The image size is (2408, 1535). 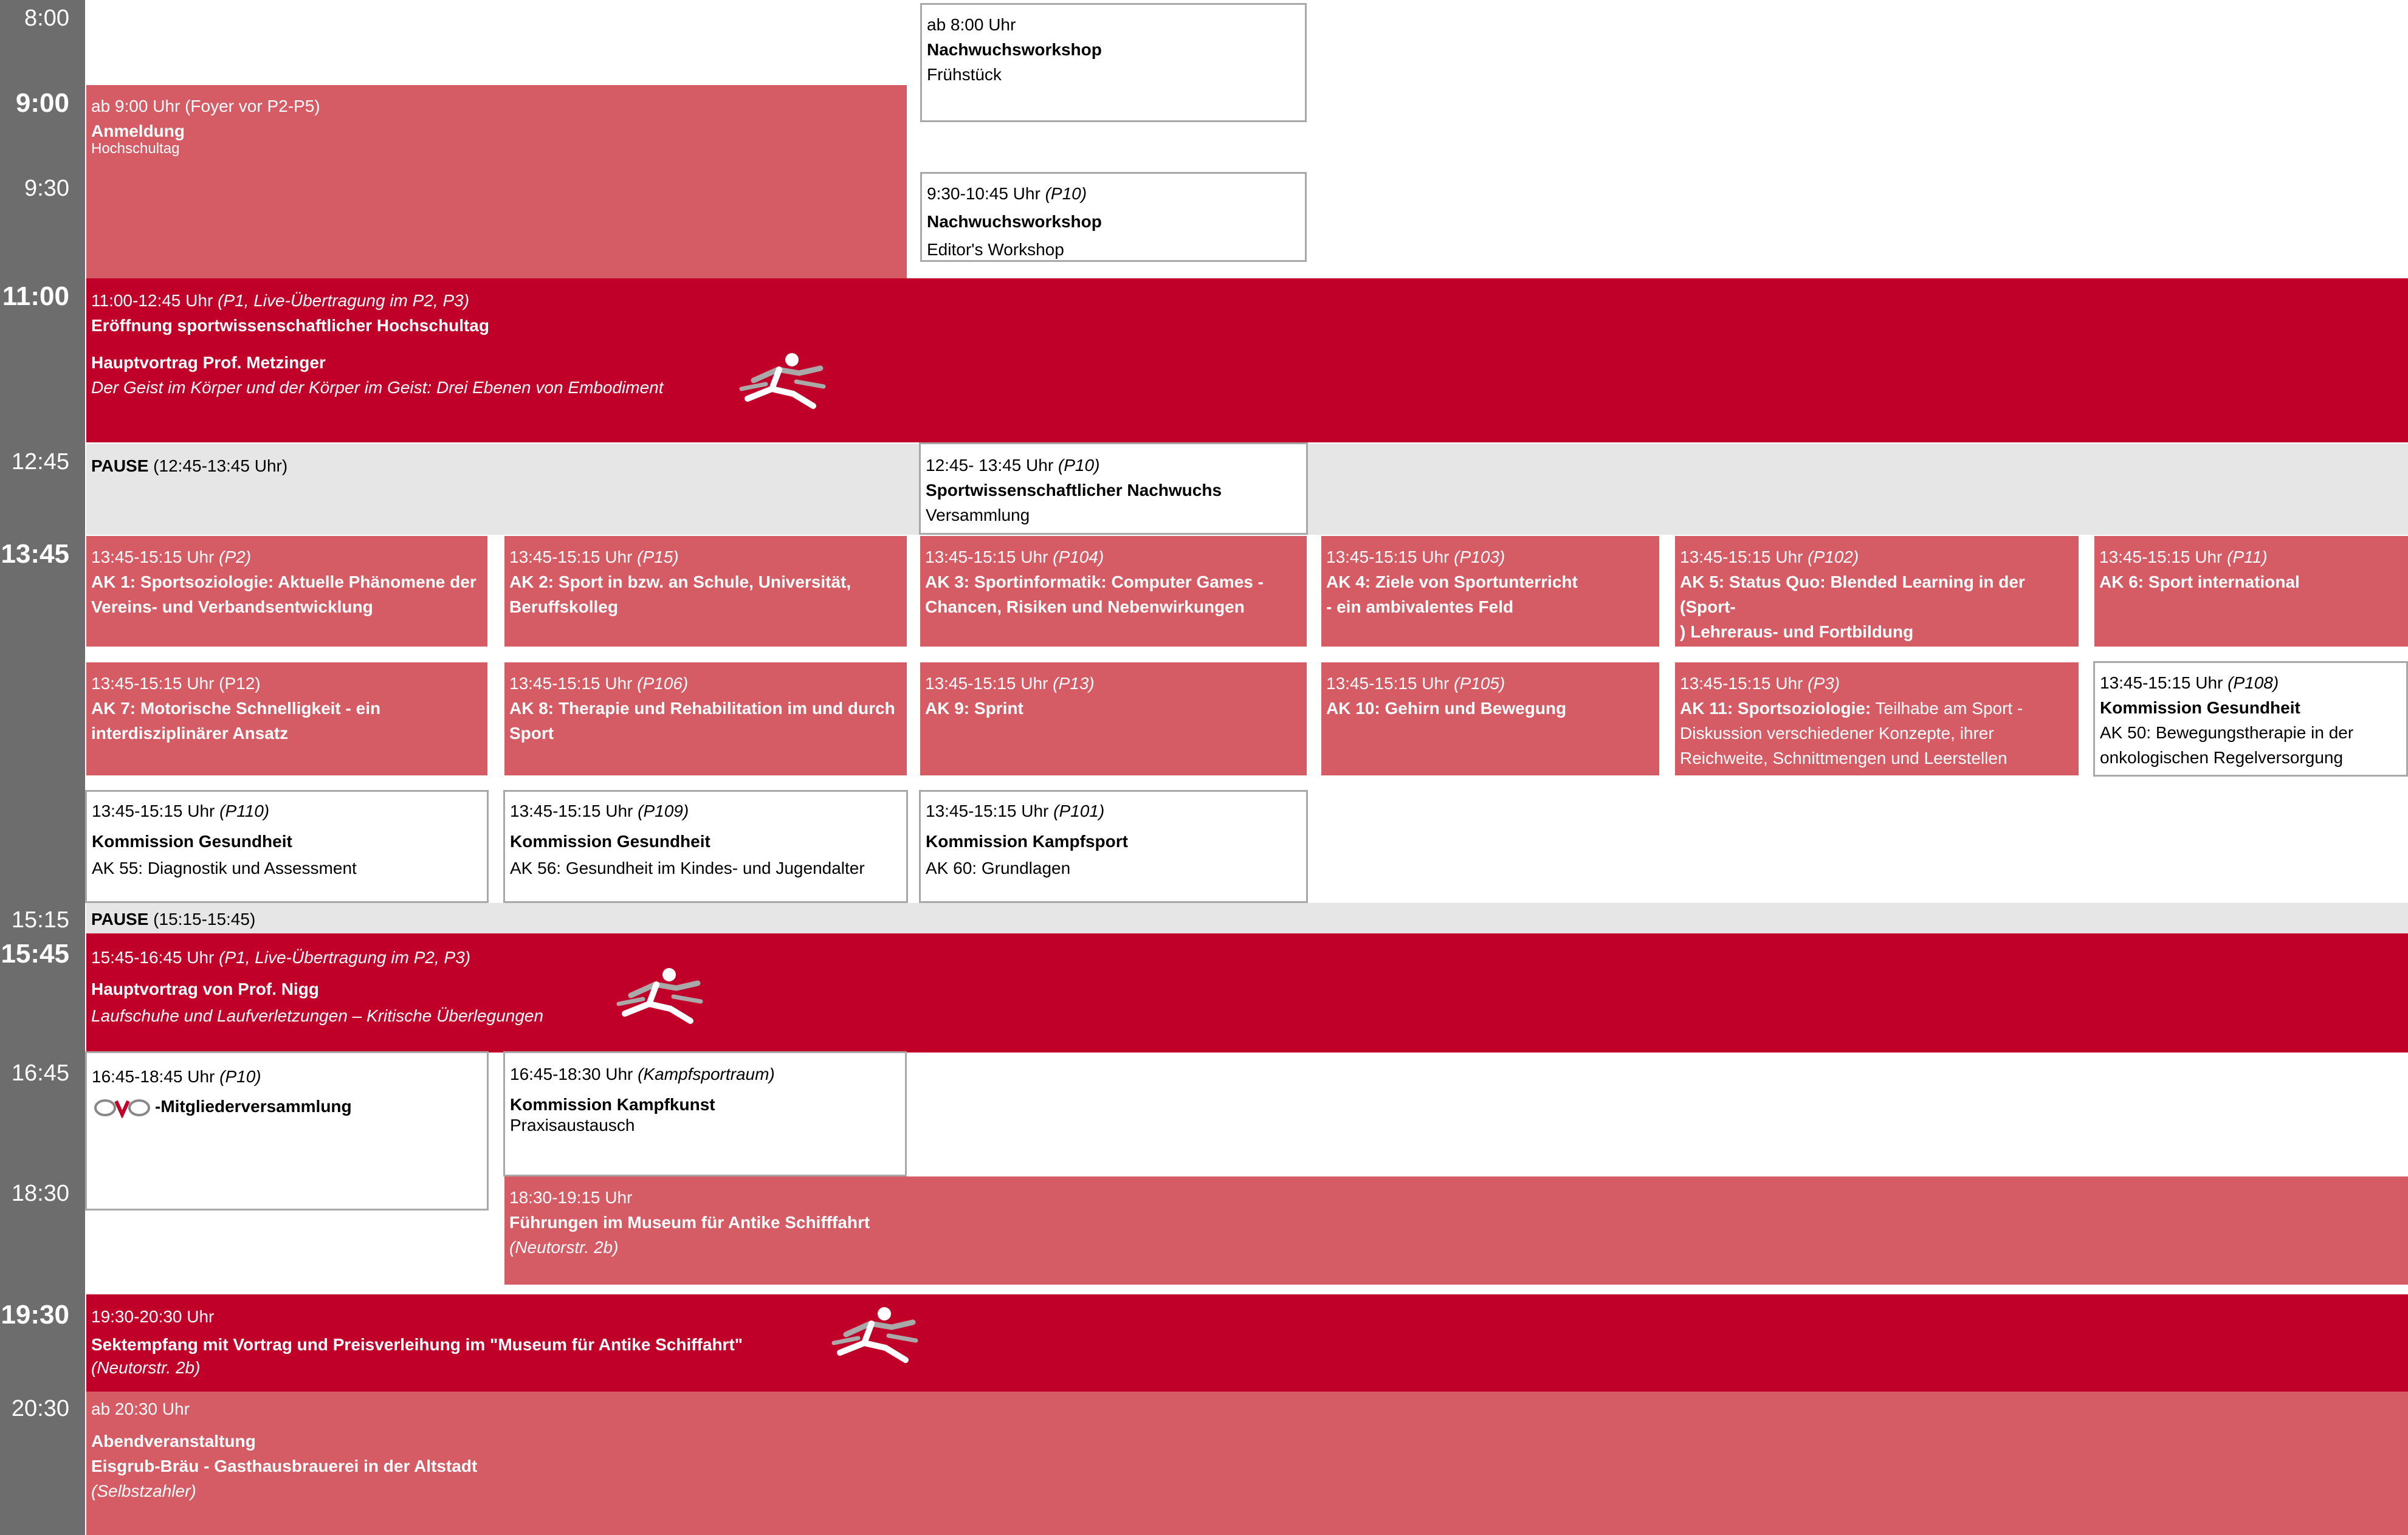 I want to click on event-fruehstueck: ab 8:00 Uhr Nachwuchsworkshop Frühstück, so click(x=1113, y=62).